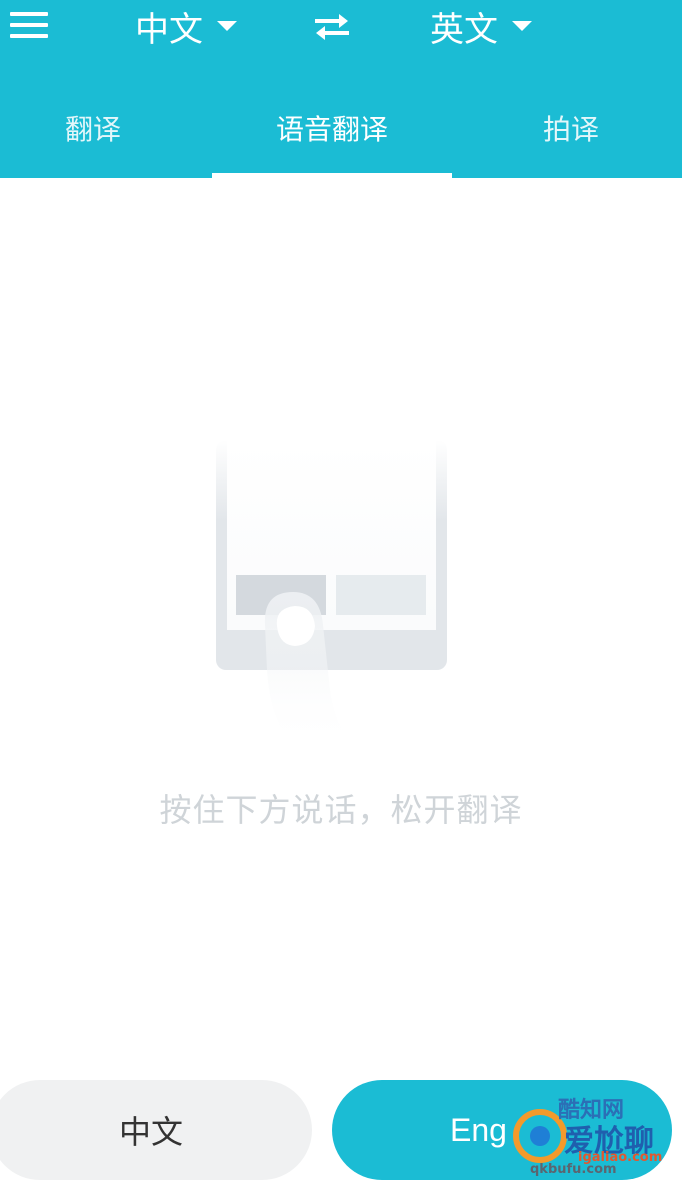  What do you see at coordinates (93, 130) in the screenshot?
I see `tab-translate: 翻译` at bounding box center [93, 130].